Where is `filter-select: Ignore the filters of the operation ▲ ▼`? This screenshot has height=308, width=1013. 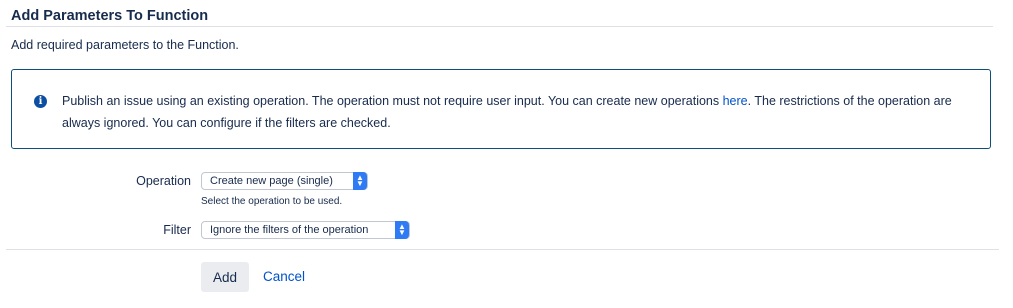
filter-select: Ignore the filters of the operation ▲ ▼ is located at coordinates (305, 230).